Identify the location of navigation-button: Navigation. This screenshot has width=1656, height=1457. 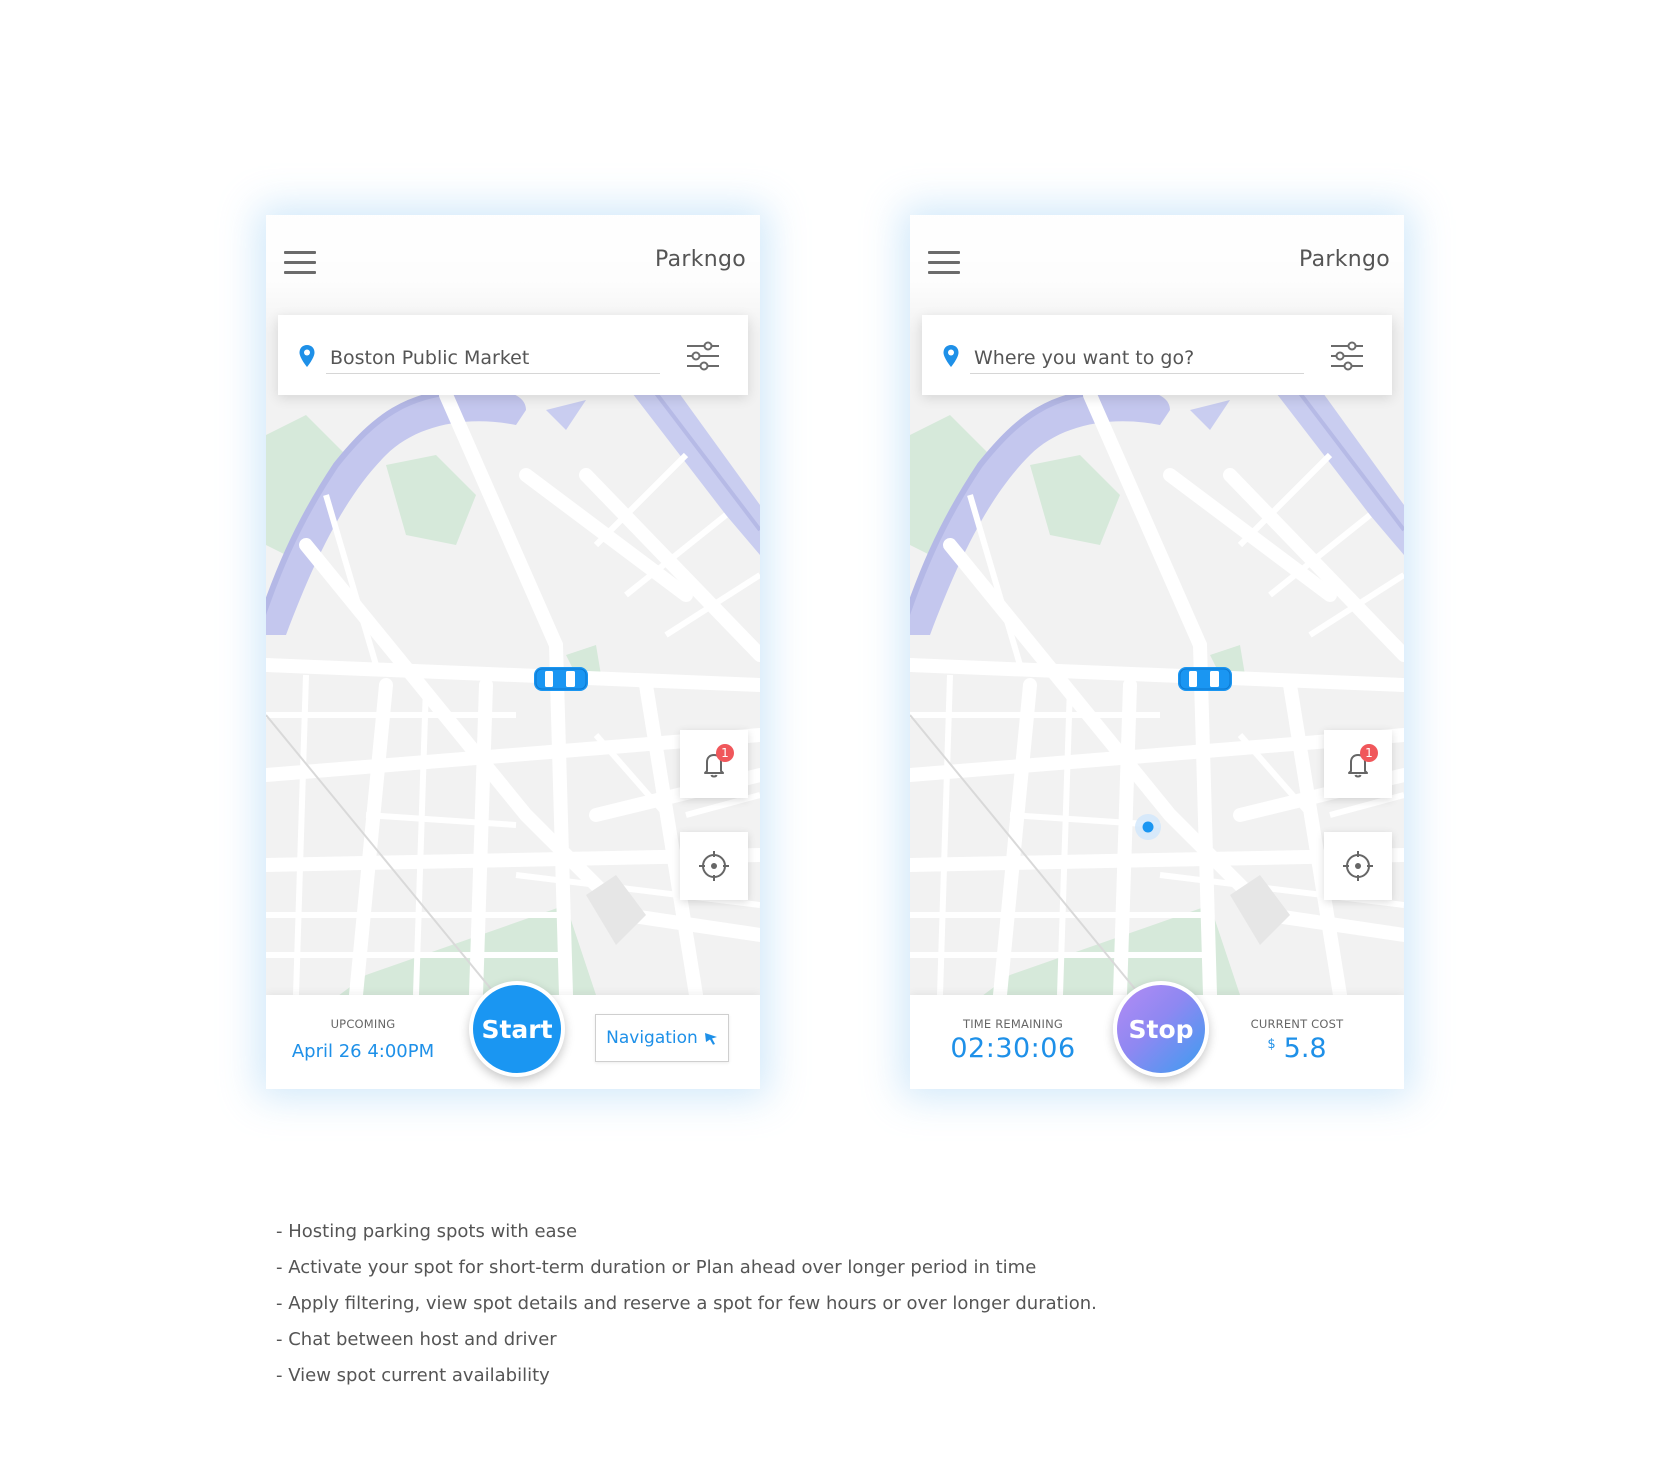
(662, 1038).